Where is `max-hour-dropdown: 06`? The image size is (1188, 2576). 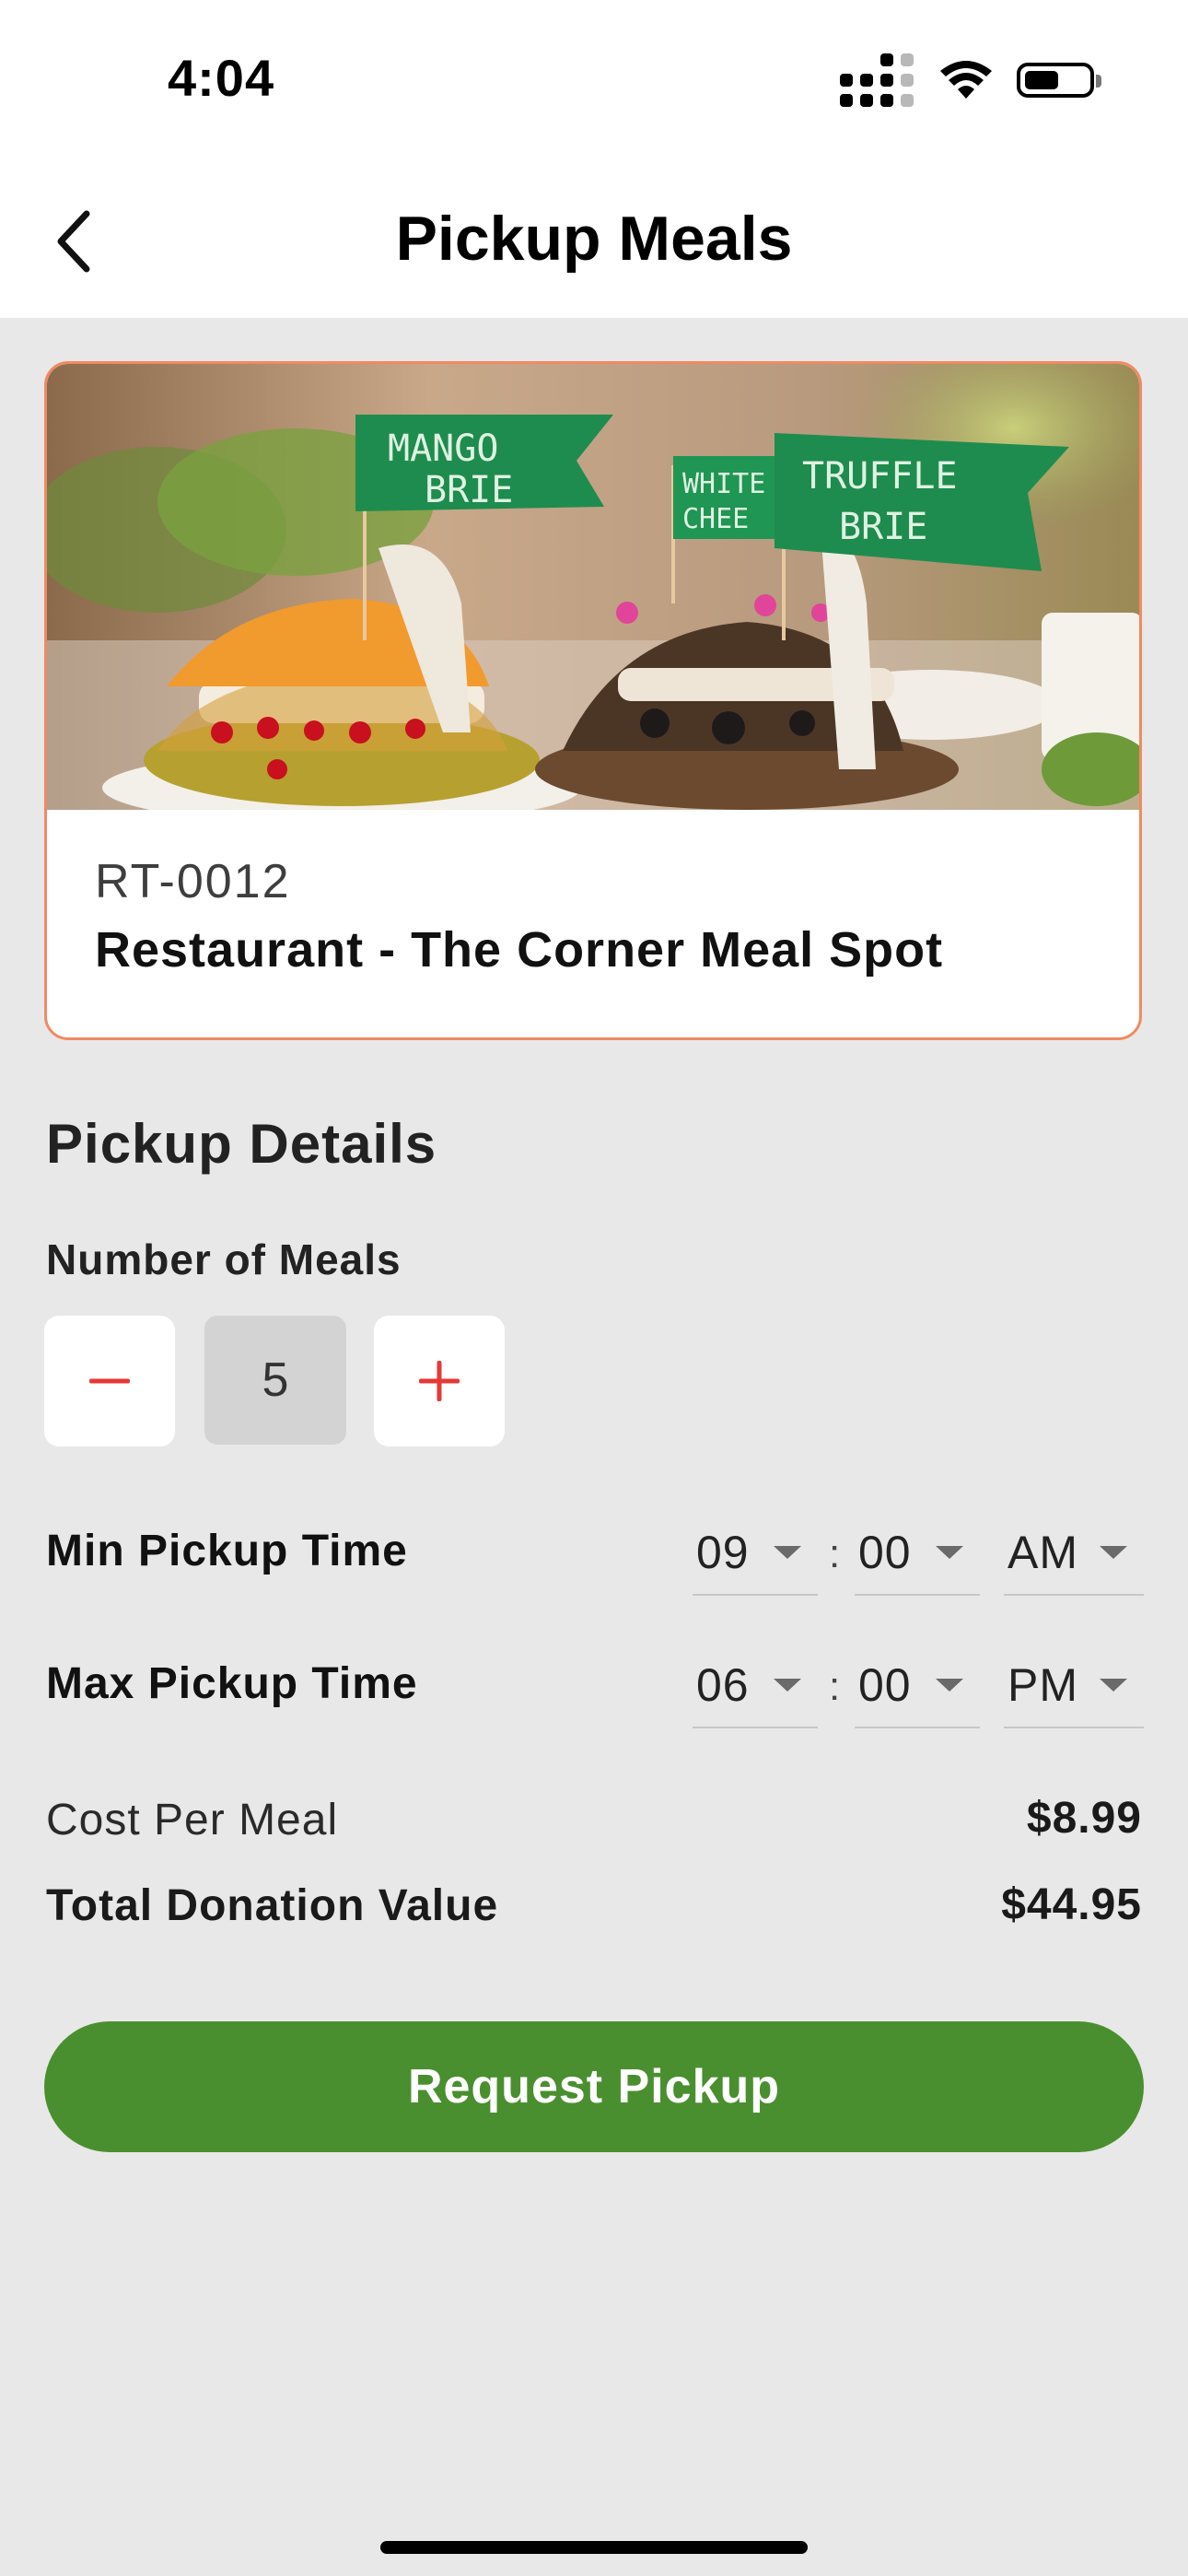 max-hour-dropdown: 06 is located at coordinates (755, 1689).